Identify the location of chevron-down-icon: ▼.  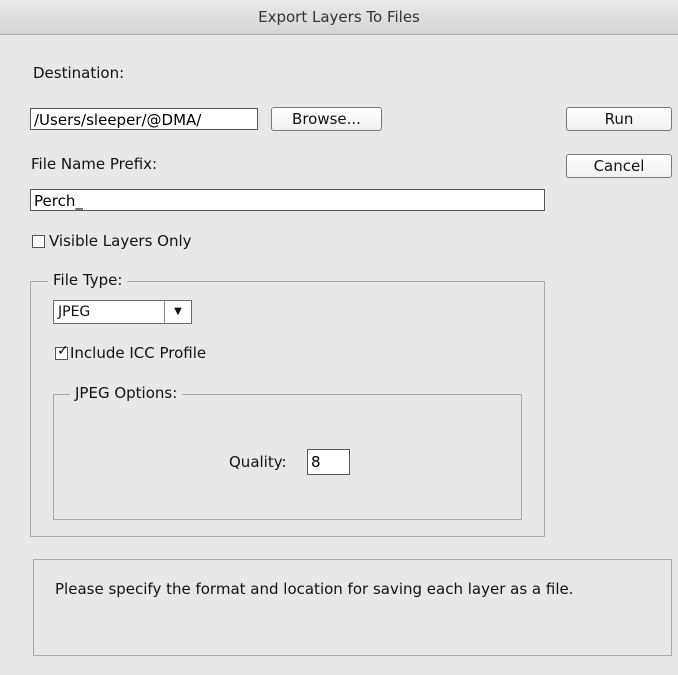
(177, 312).